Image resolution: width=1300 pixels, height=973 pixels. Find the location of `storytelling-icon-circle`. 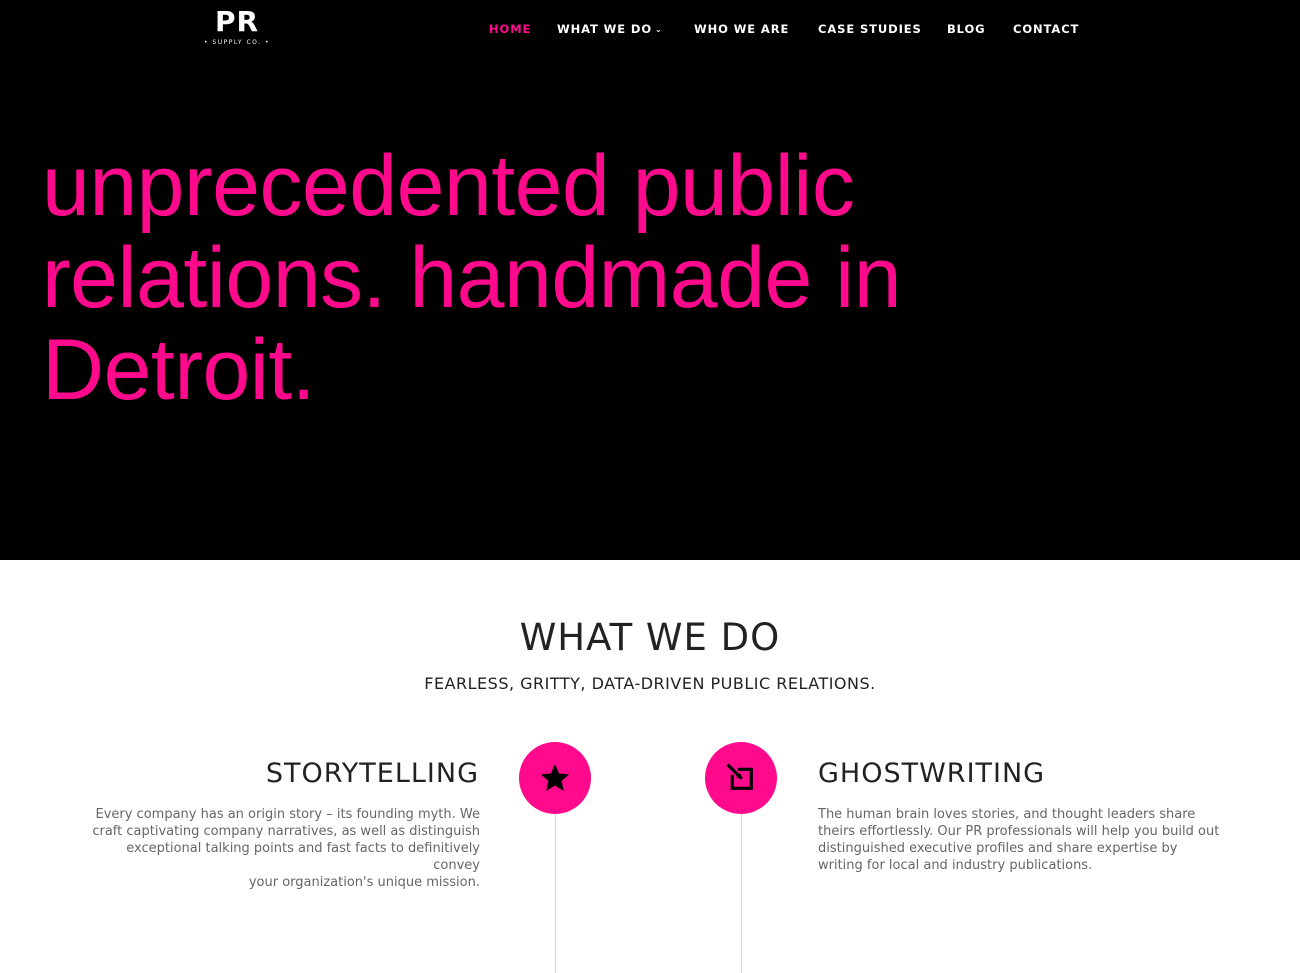

storytelling-icon-circle is located at coordinates (555, 778).